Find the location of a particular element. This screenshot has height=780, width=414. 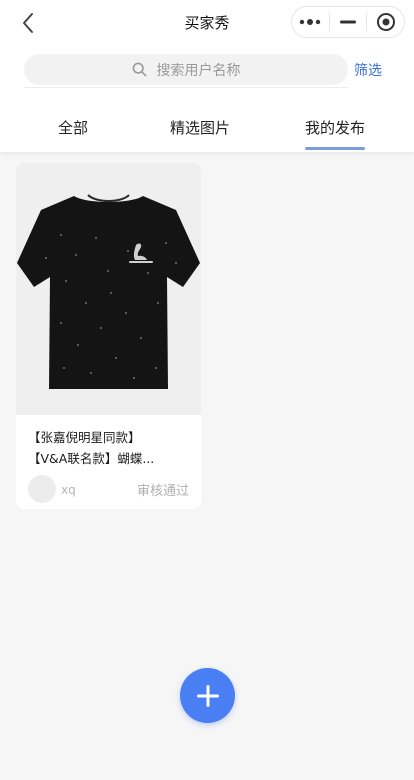

minimize-icon is located at coordinates (348, 22).